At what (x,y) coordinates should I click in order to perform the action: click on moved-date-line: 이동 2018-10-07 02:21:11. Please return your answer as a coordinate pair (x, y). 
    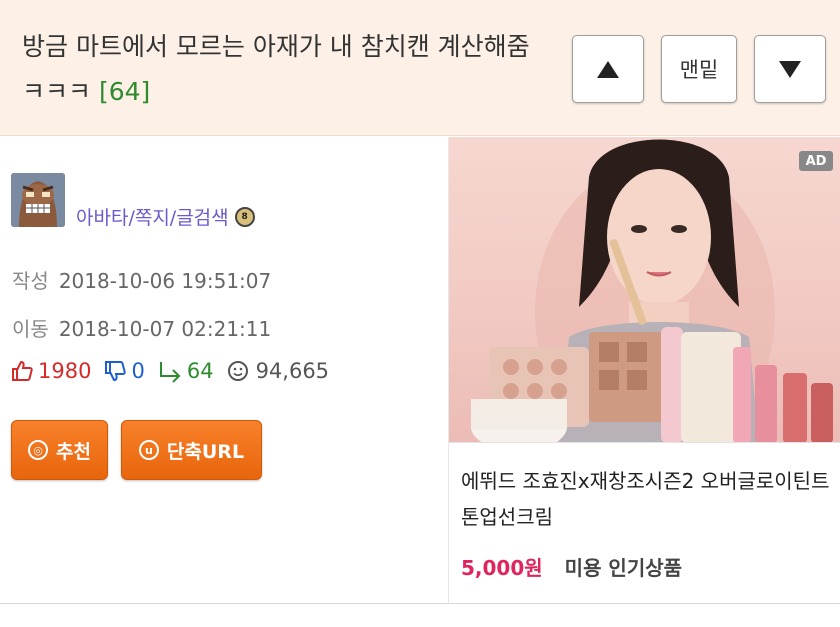
    Looking at the image, I should click on (141, 327).